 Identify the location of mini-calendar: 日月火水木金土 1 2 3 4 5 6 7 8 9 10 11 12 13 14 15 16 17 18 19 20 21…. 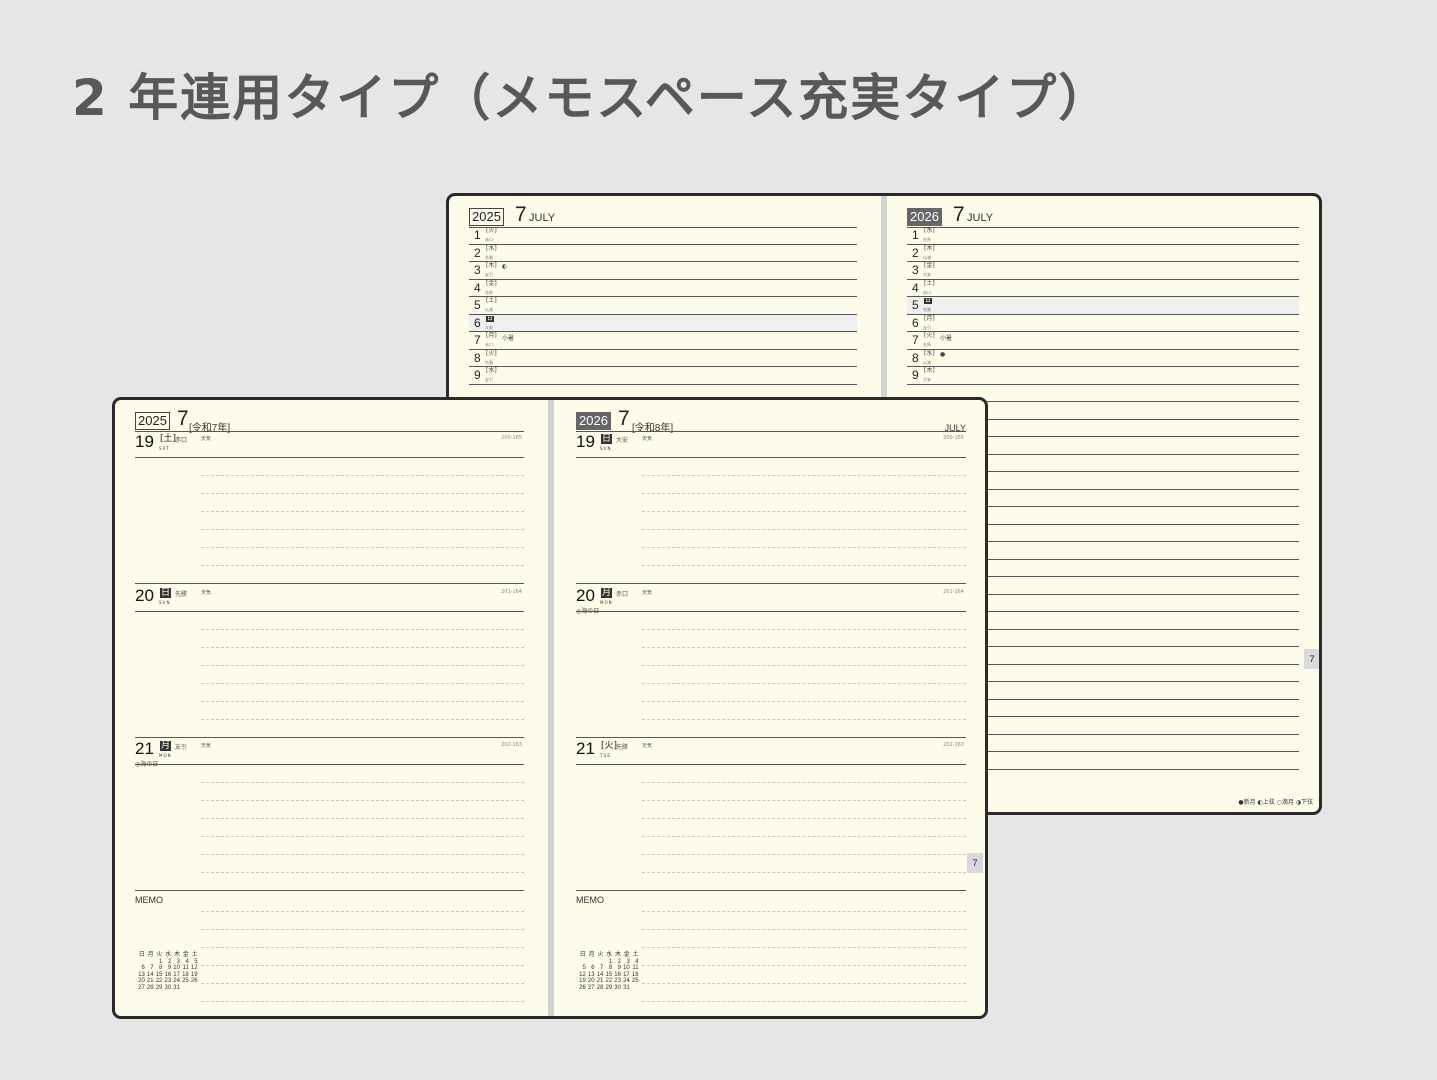
(608, 971).